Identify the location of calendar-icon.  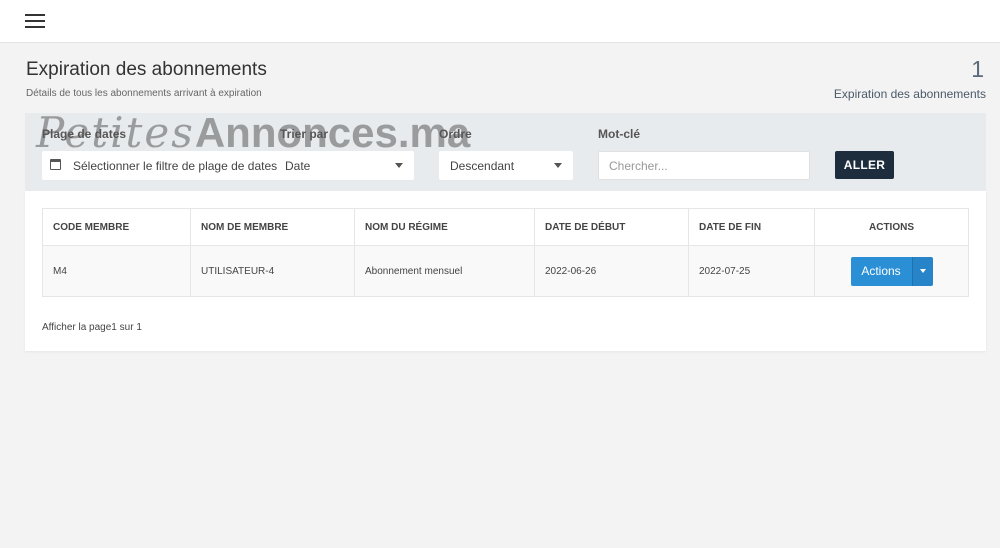
(55, 164).